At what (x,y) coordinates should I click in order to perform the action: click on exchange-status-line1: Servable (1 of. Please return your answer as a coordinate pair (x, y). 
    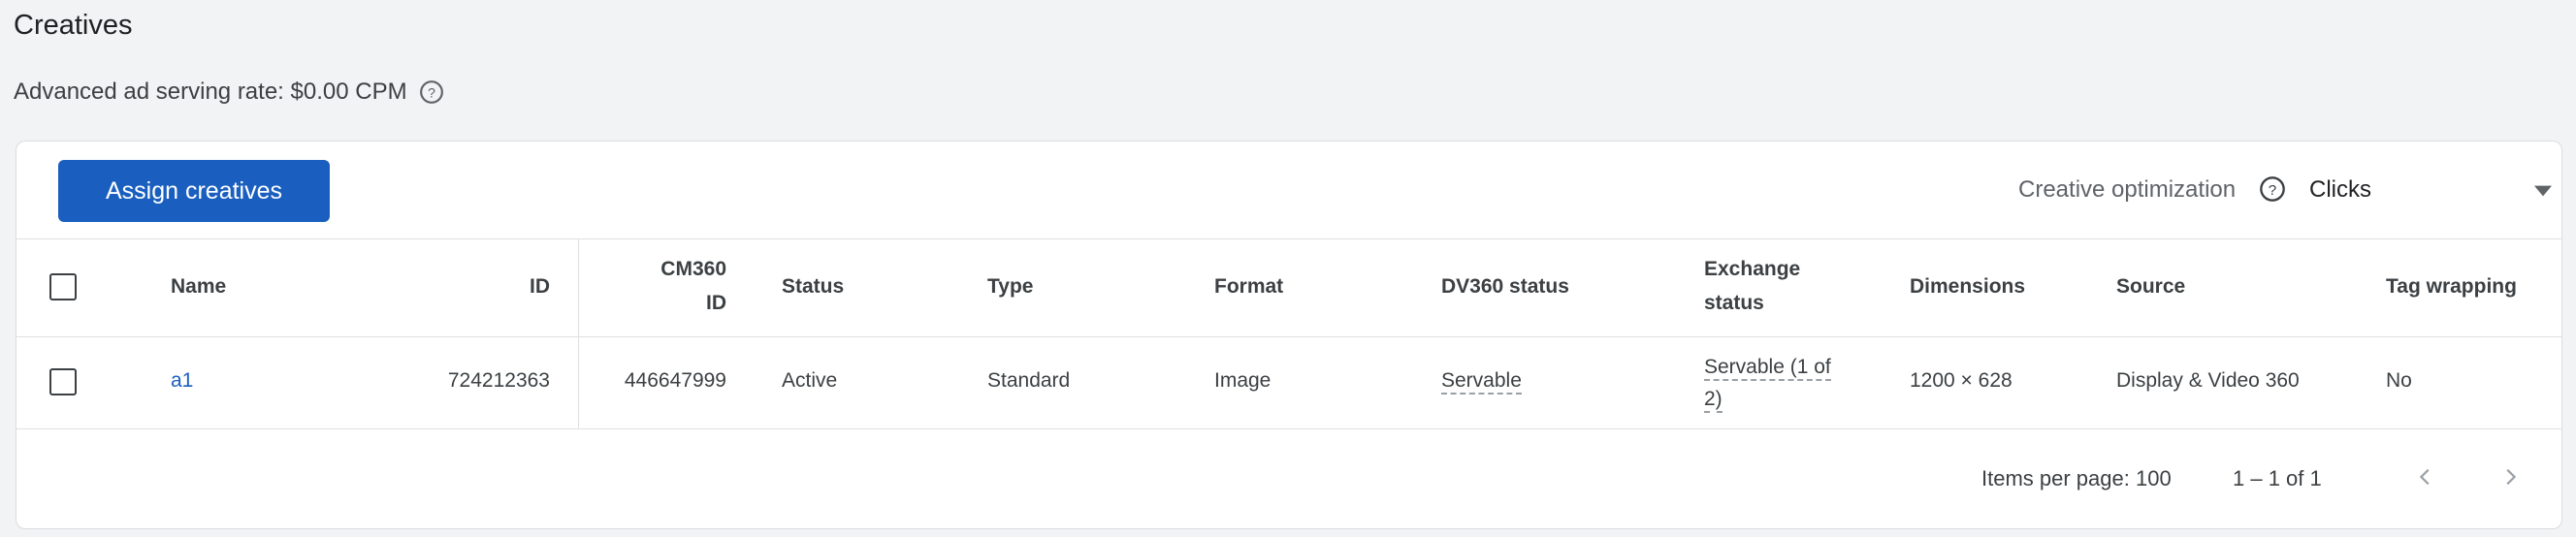
    Looking at the image, I should click on (1767, 368).